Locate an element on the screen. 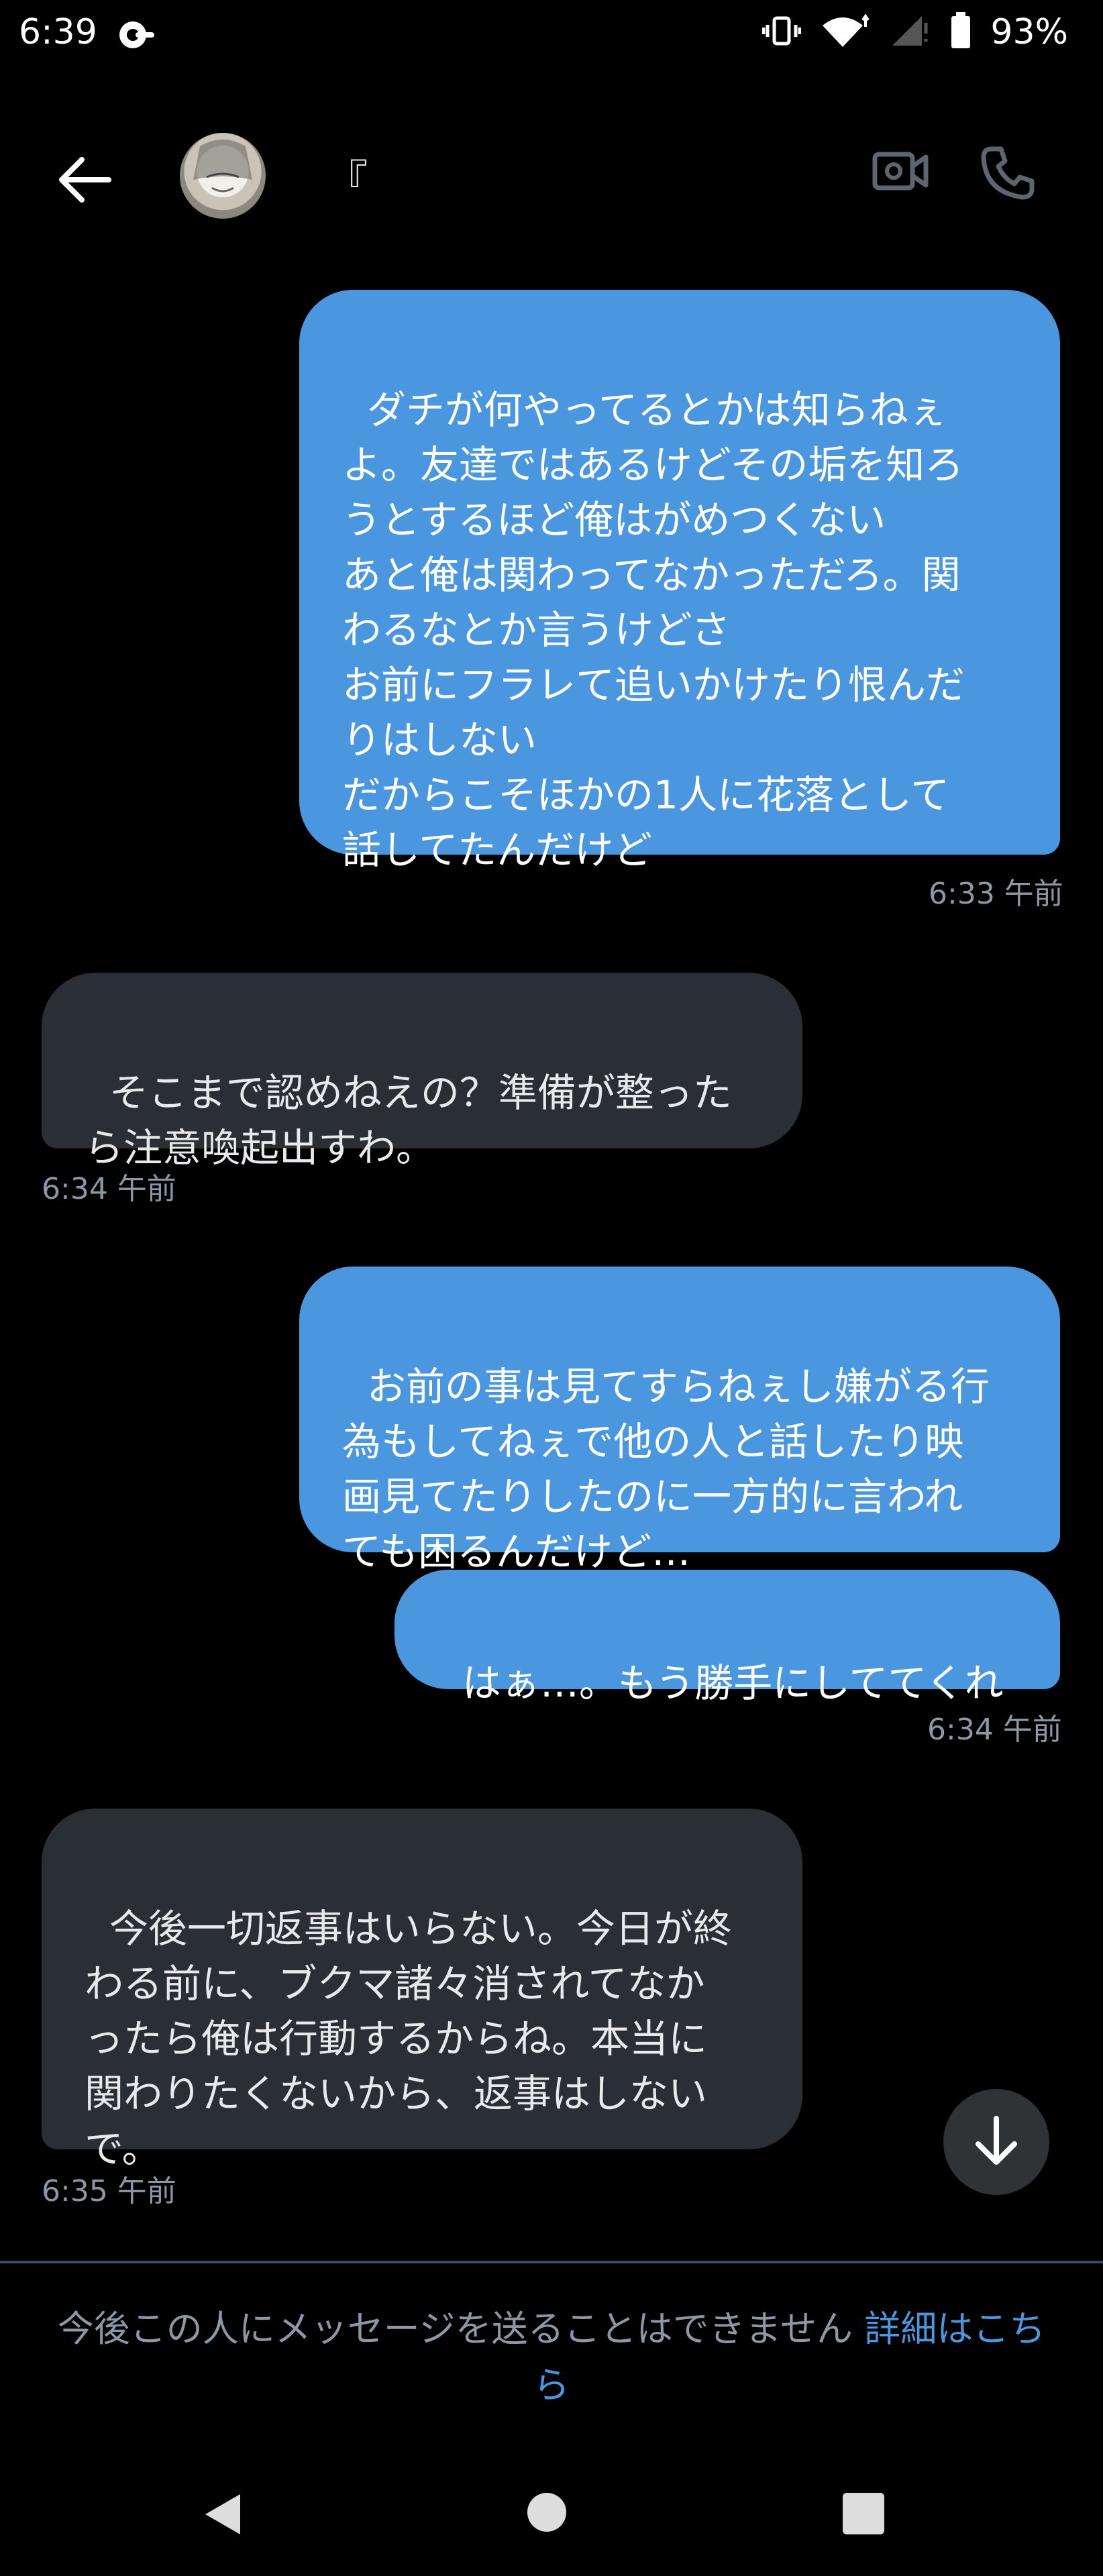  video-camera-icon is located at coordinates (901, 172).